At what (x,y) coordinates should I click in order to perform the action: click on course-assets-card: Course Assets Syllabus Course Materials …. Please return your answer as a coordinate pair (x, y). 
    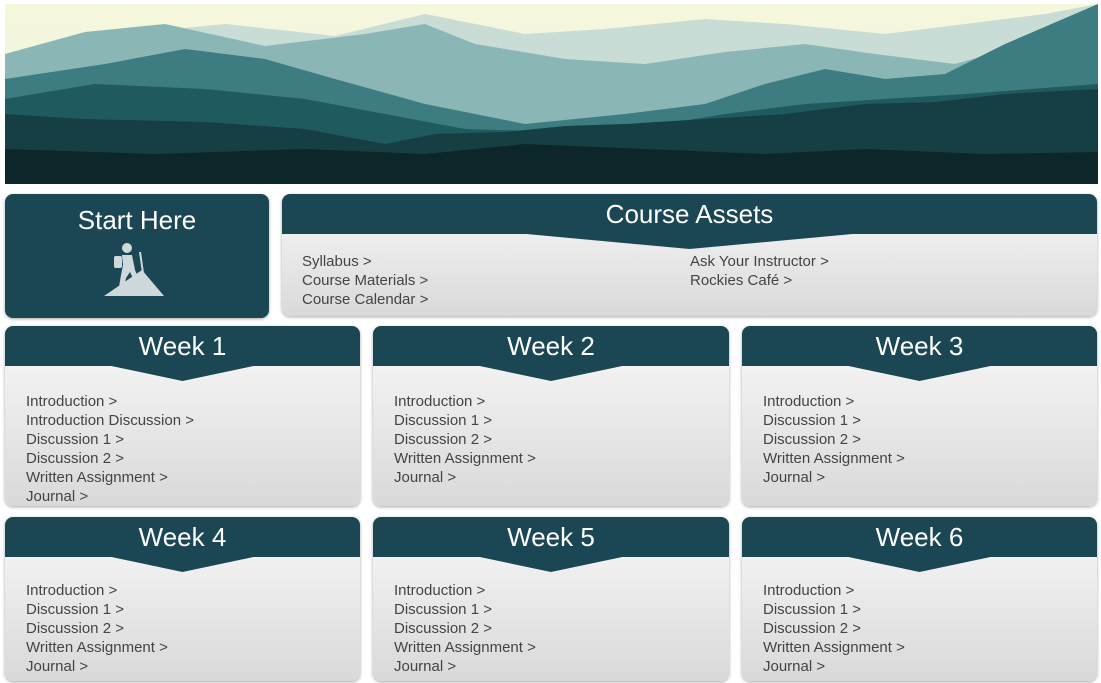
    Looking at the image, I should click on (689, 255).